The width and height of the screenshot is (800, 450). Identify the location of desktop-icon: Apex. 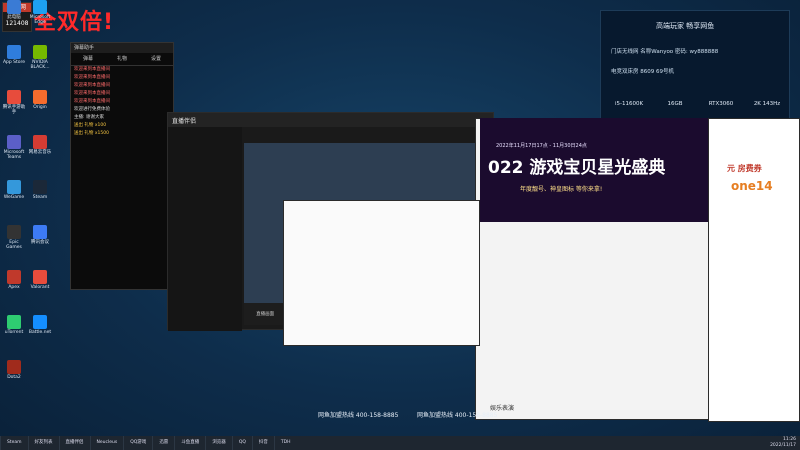
(14, 280).